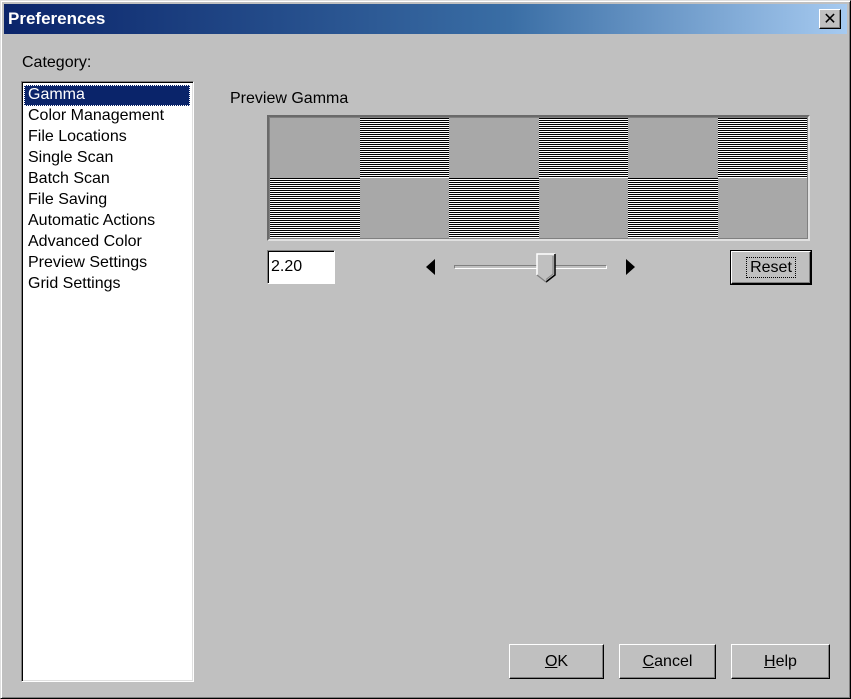  I want to click on category-item-advanced-color: Advanced Color, so click(107, 242).